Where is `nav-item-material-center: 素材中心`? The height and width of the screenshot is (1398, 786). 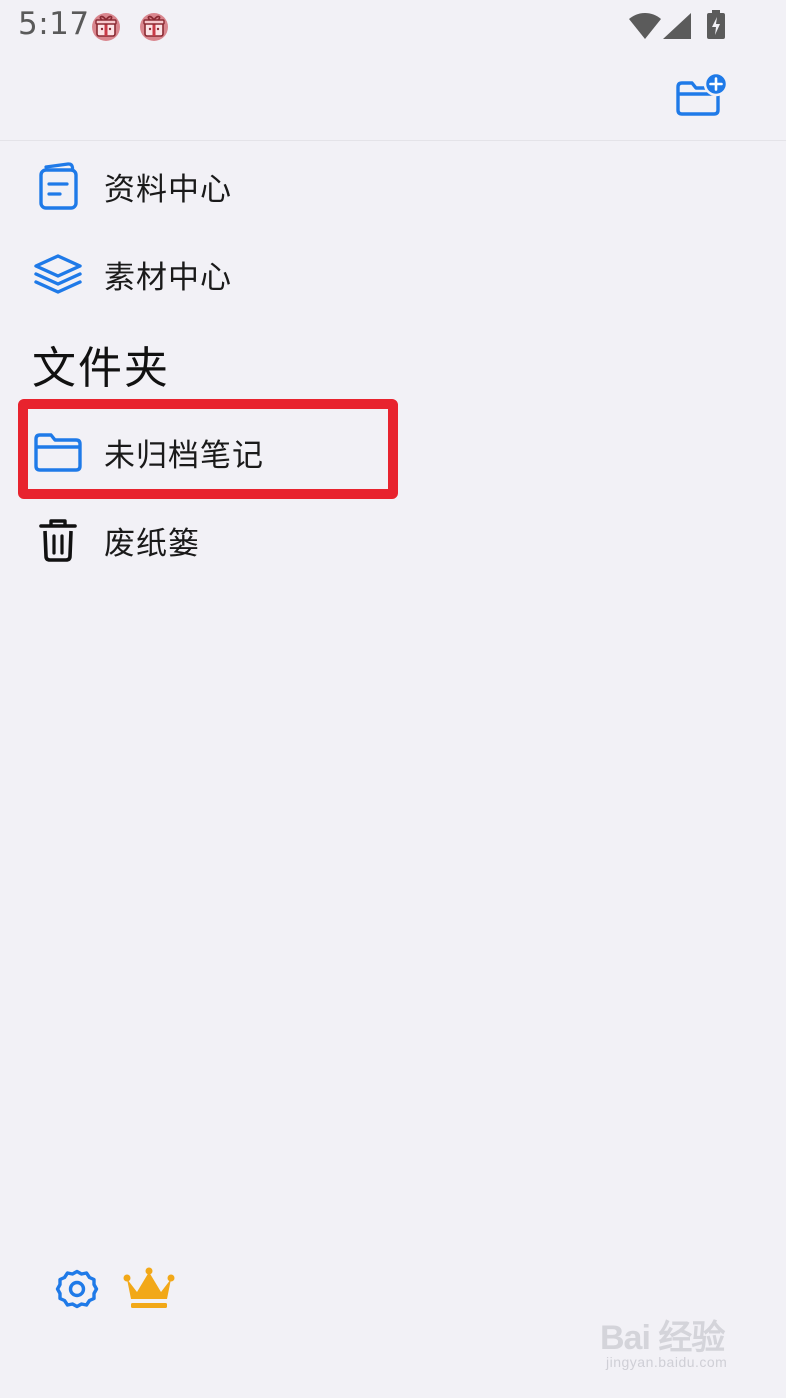 nav-item-material-center: 素材中心 is located at coordinates (393, 274).